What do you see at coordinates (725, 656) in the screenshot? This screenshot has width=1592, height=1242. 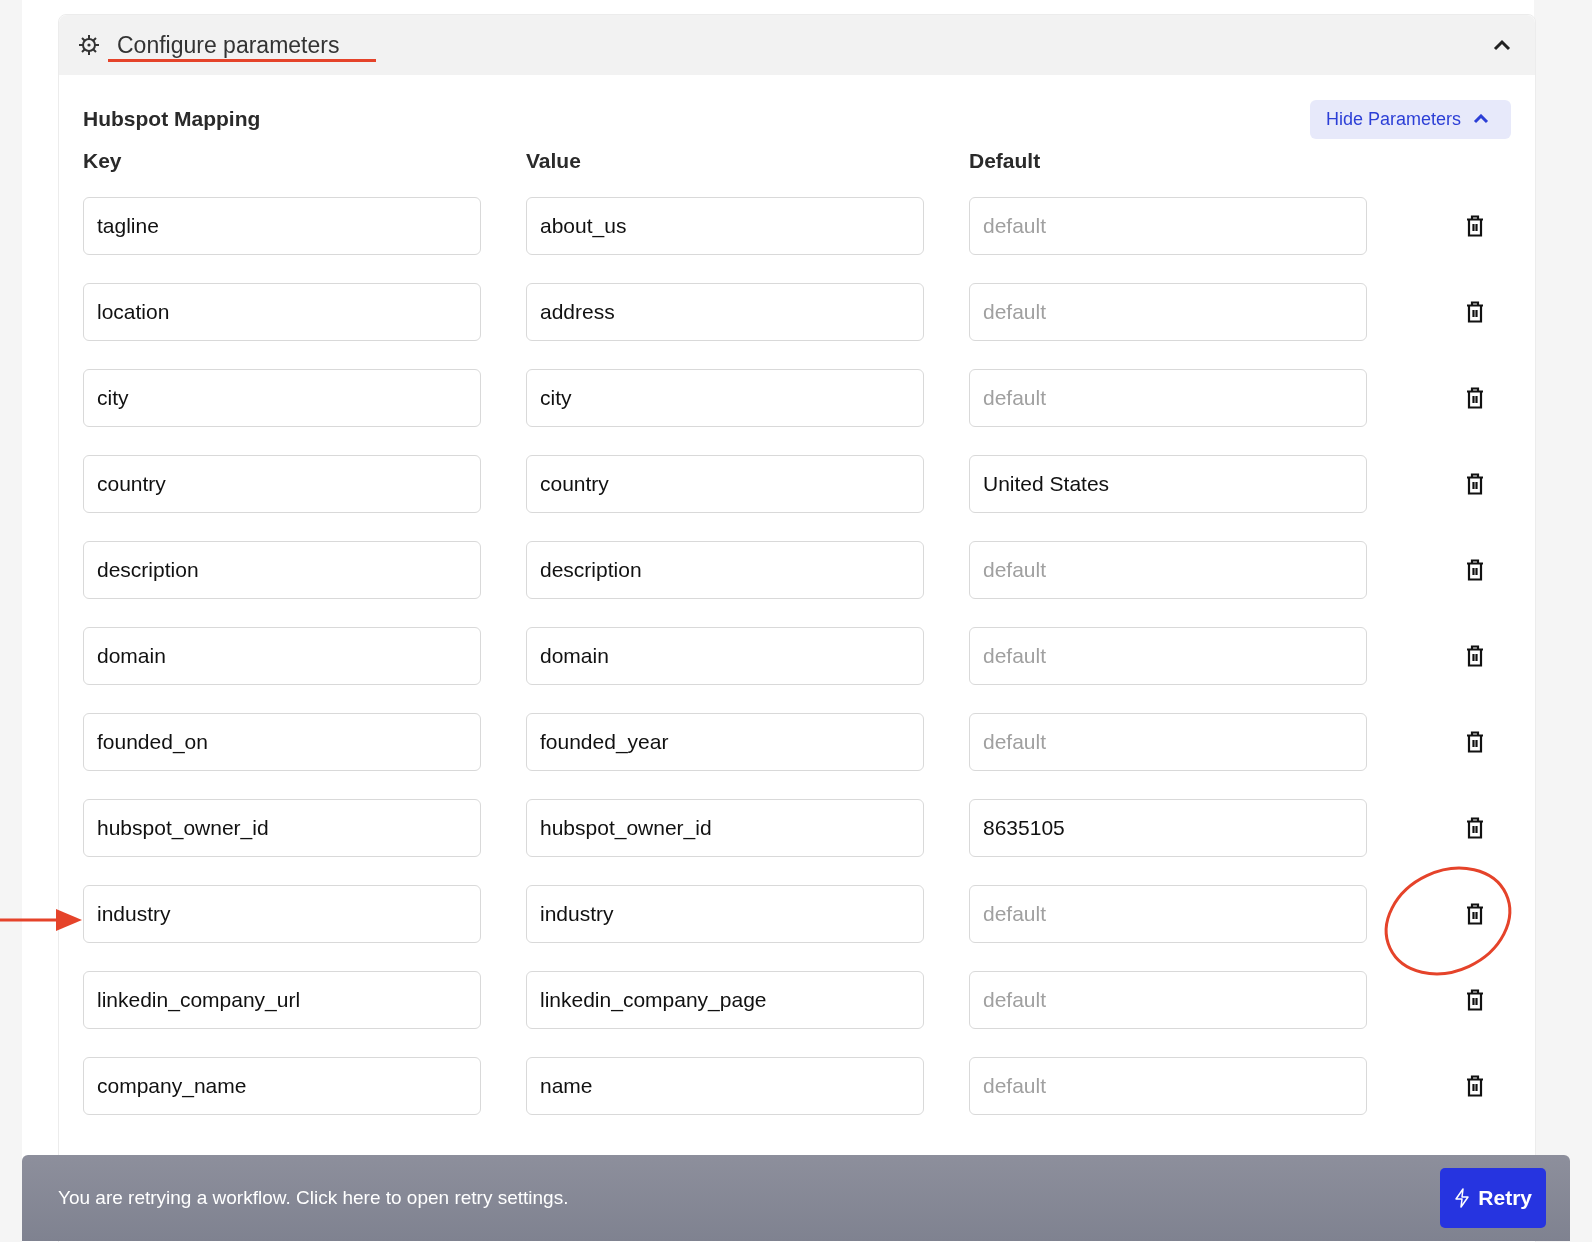 I see `value-field: domain` at bounding box center [725, 656].